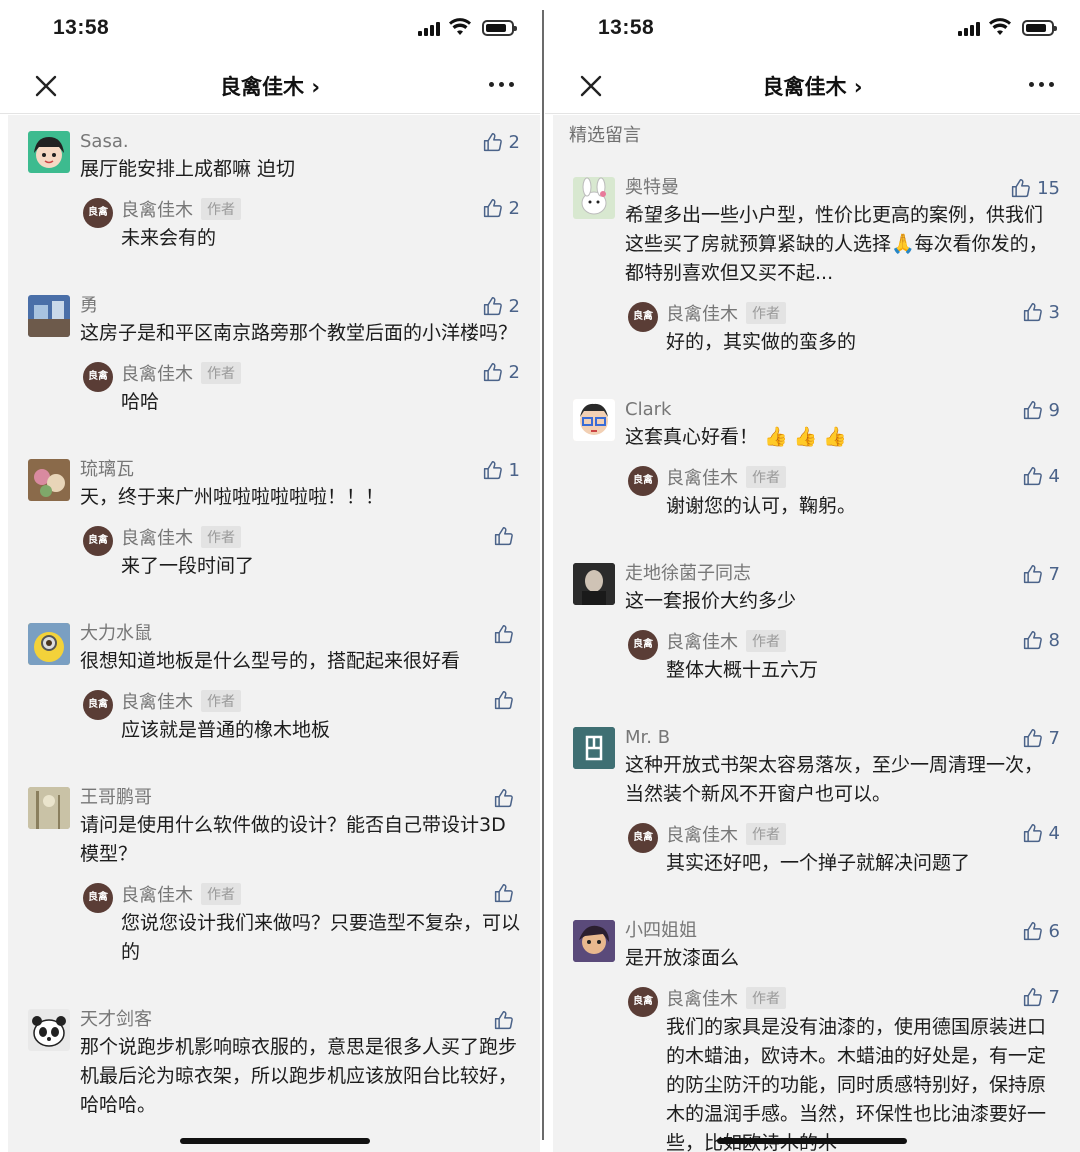  Describe the element at coordinates (310, 551) in the screenshot. I see `author-reply: 良禽 良禽佳木 作者 来了一段时间了` at that location.